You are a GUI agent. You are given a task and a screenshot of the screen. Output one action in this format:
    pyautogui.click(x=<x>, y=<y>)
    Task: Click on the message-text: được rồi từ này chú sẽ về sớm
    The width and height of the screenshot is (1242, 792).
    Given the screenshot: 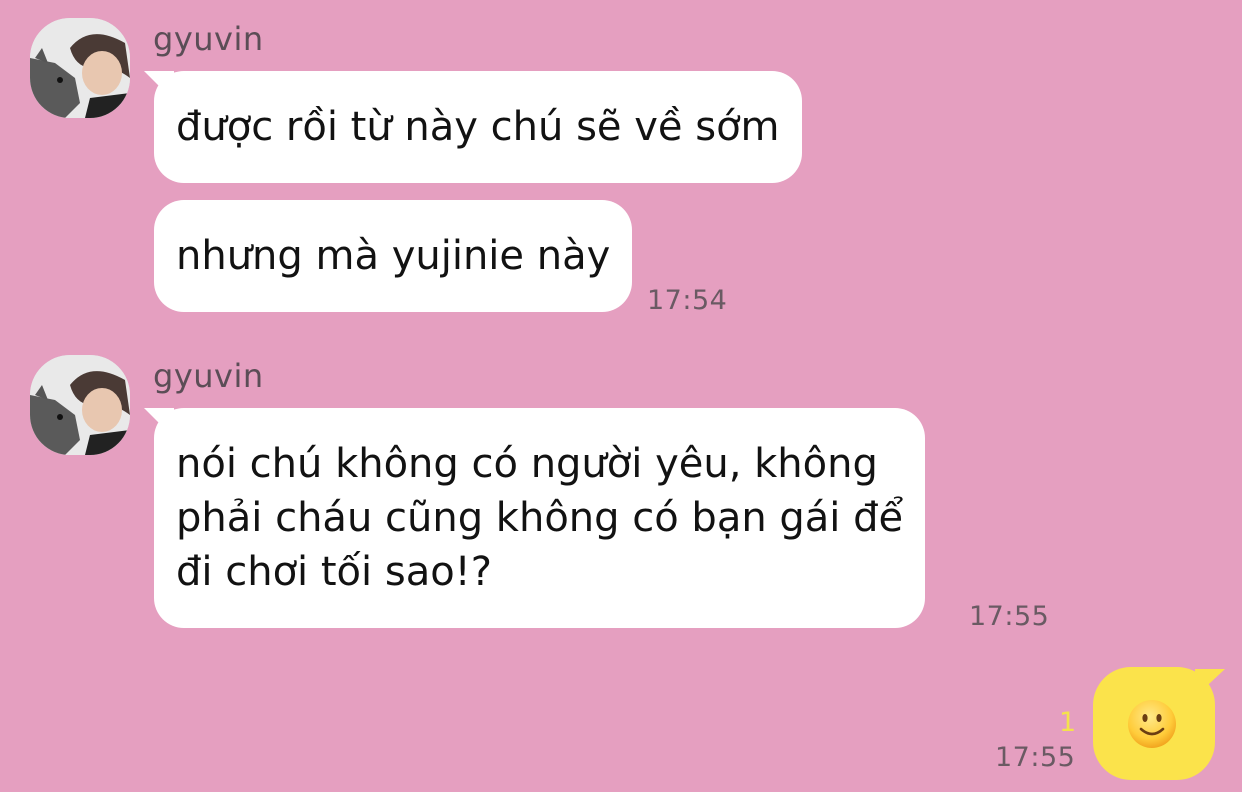 What is the action you would take?
    pyautogui.click(x=478, y=127)
    